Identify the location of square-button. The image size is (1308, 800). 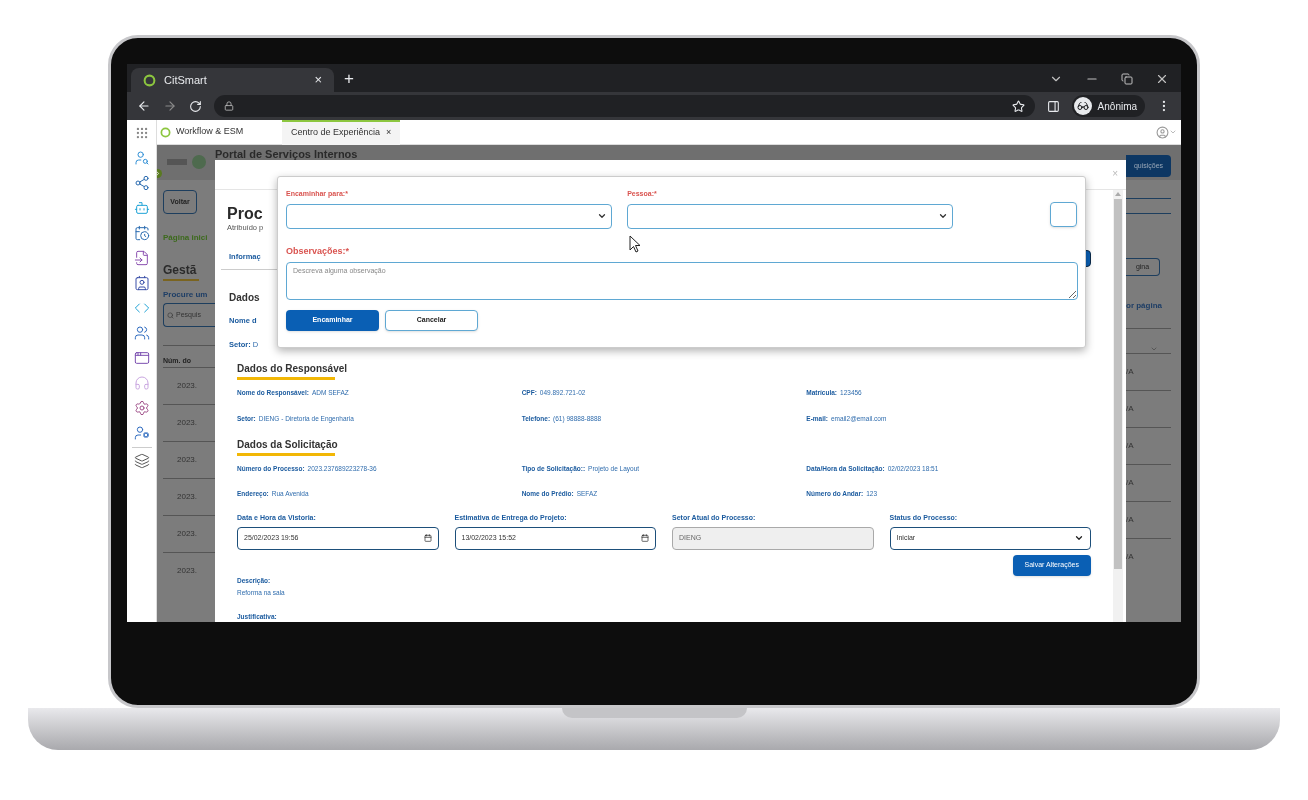
(1063, 214).